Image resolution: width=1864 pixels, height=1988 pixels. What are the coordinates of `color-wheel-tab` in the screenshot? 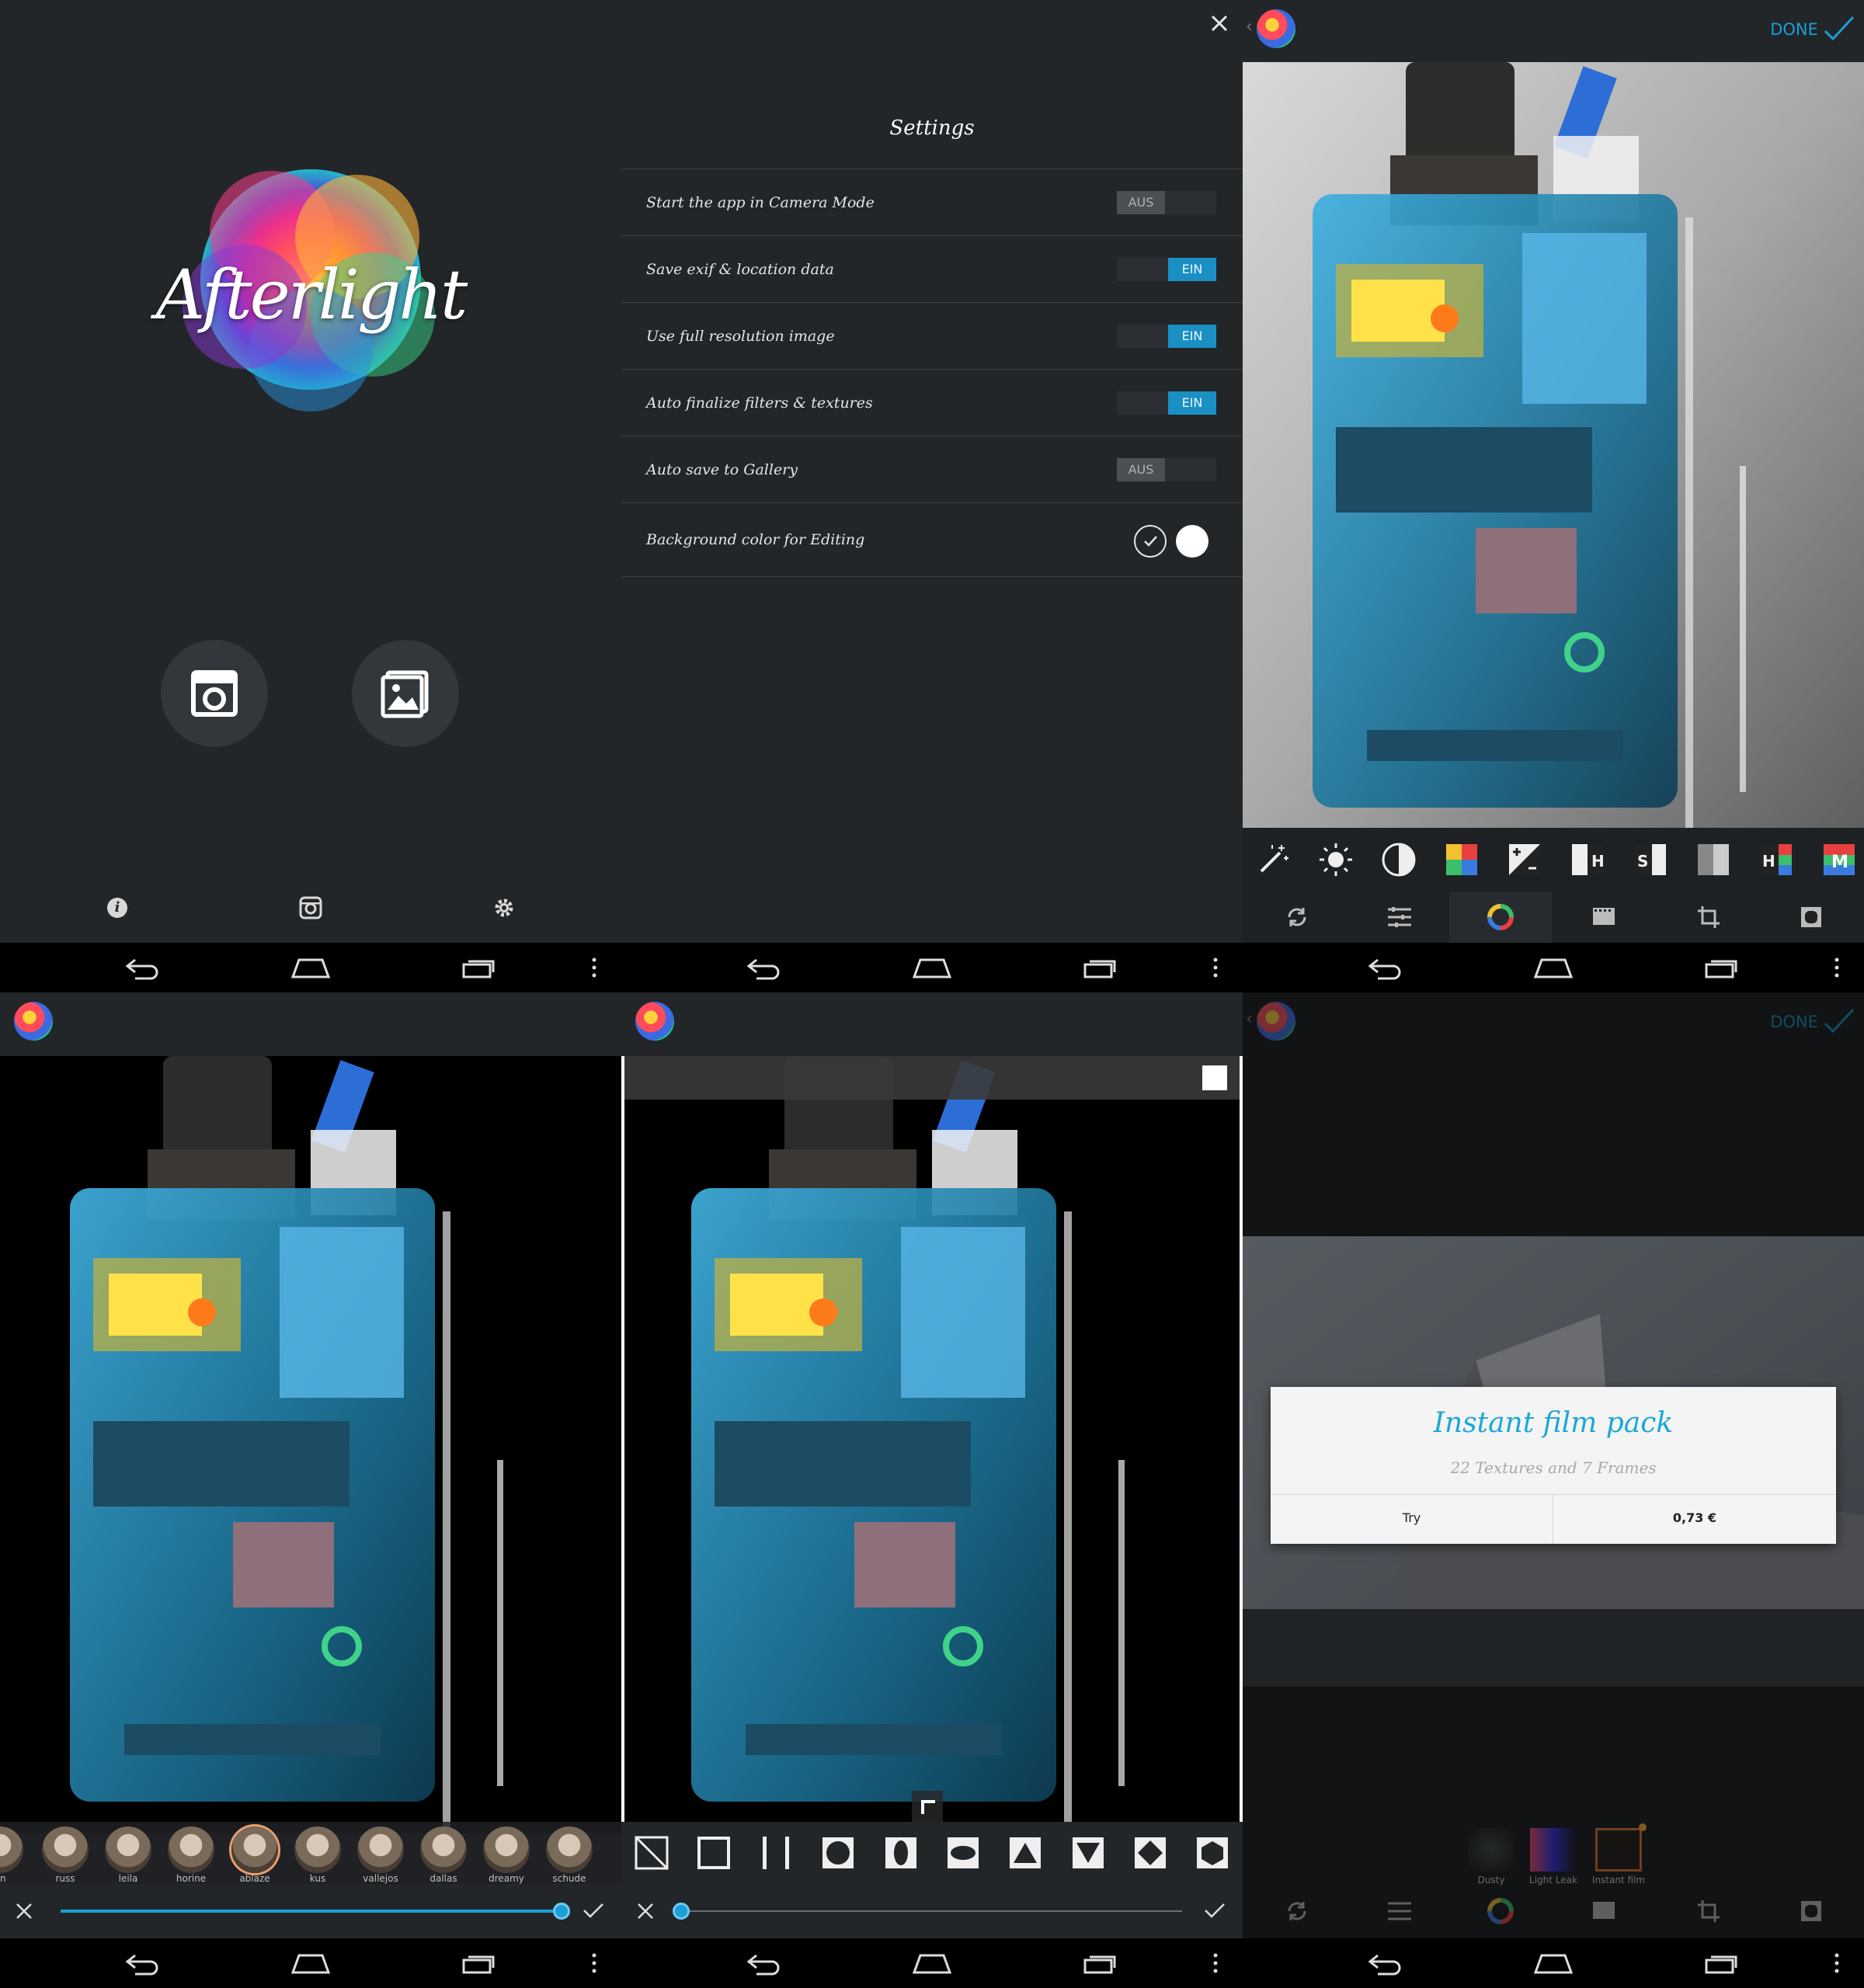 It's located at (1500, 917).